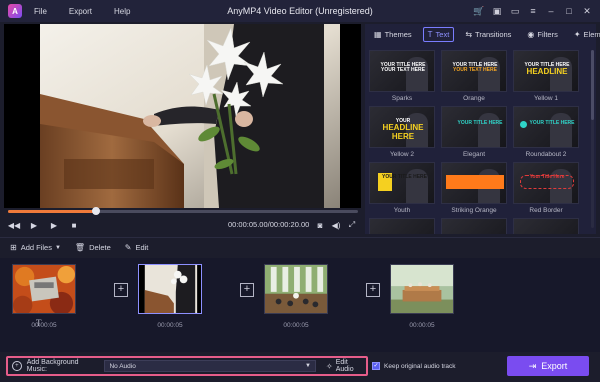 Image resolution: width=600 pixels, height=382 pixels. I want to click on keep-original-audio: ✓ Keep original audio track, so click(414, 366).